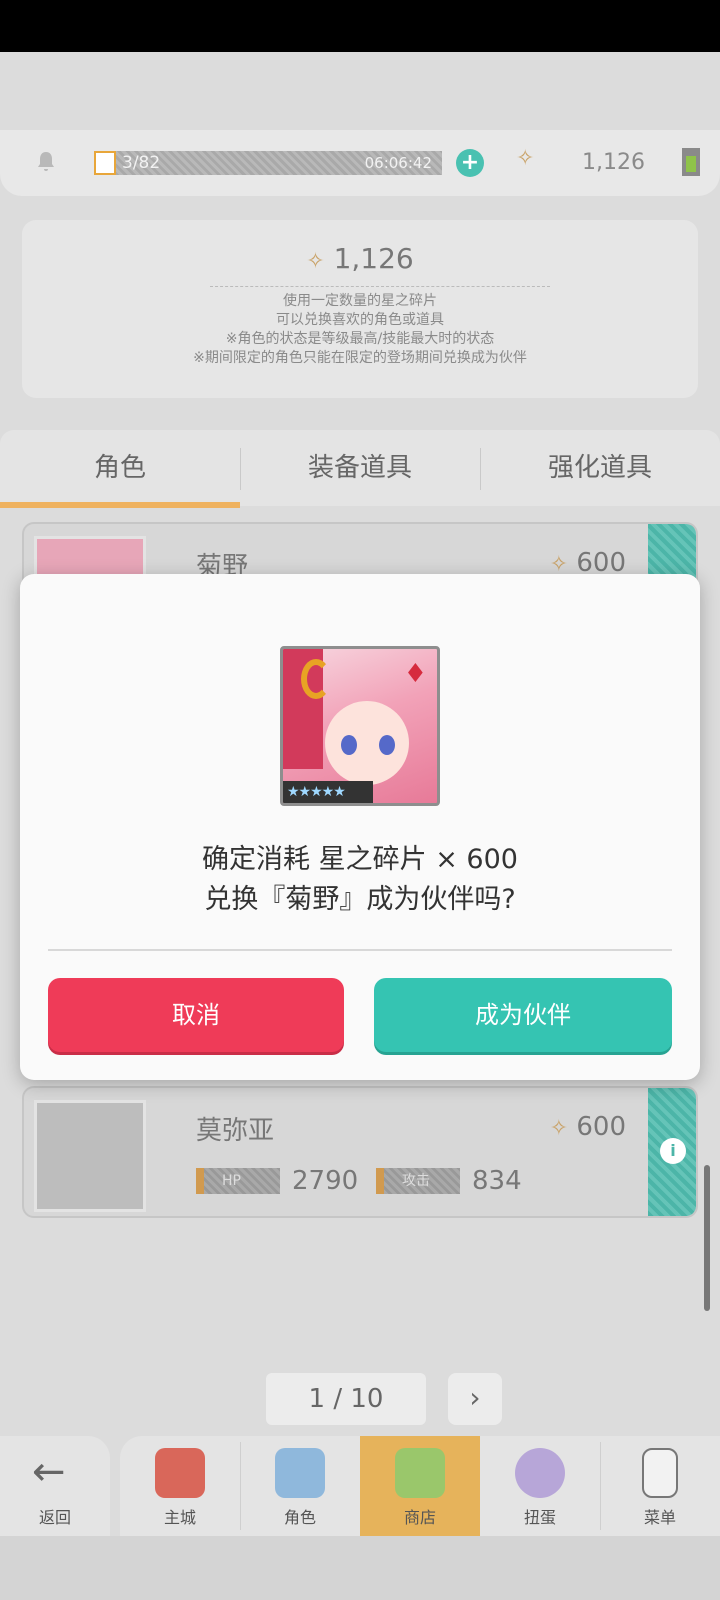  Describe the element at coordinates (373, 258) in the screenshot. I see `info-shard-value: 1,126` at that location.